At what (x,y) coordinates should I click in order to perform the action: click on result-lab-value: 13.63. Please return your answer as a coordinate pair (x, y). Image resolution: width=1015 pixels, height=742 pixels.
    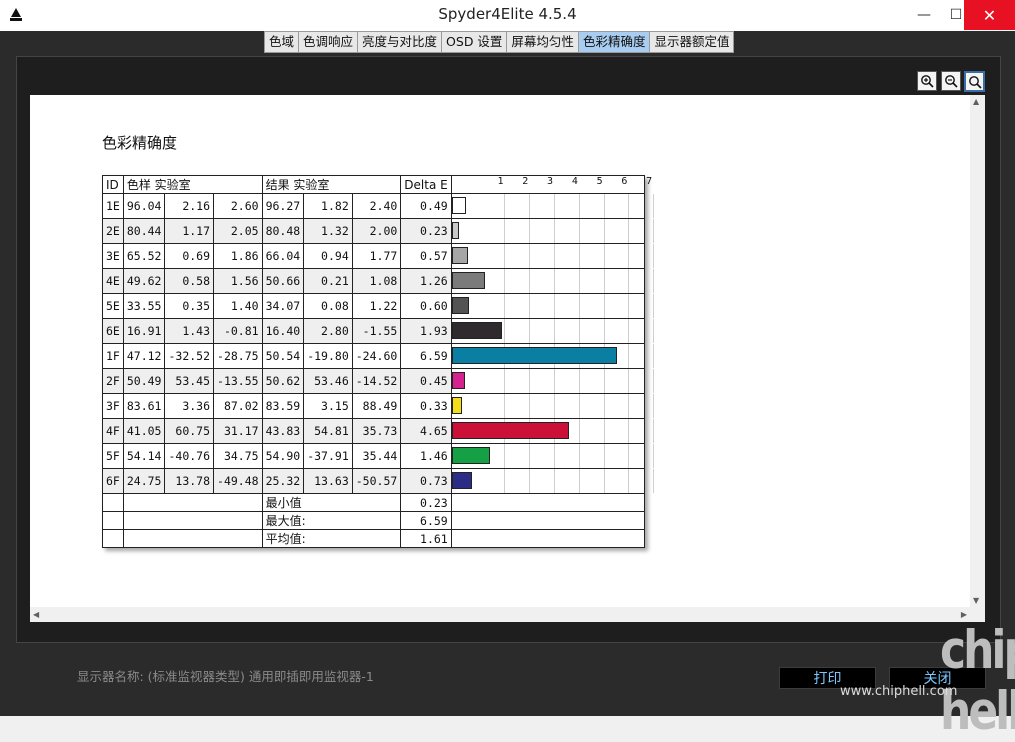
    Looking at the image, I should click on (328, 481).